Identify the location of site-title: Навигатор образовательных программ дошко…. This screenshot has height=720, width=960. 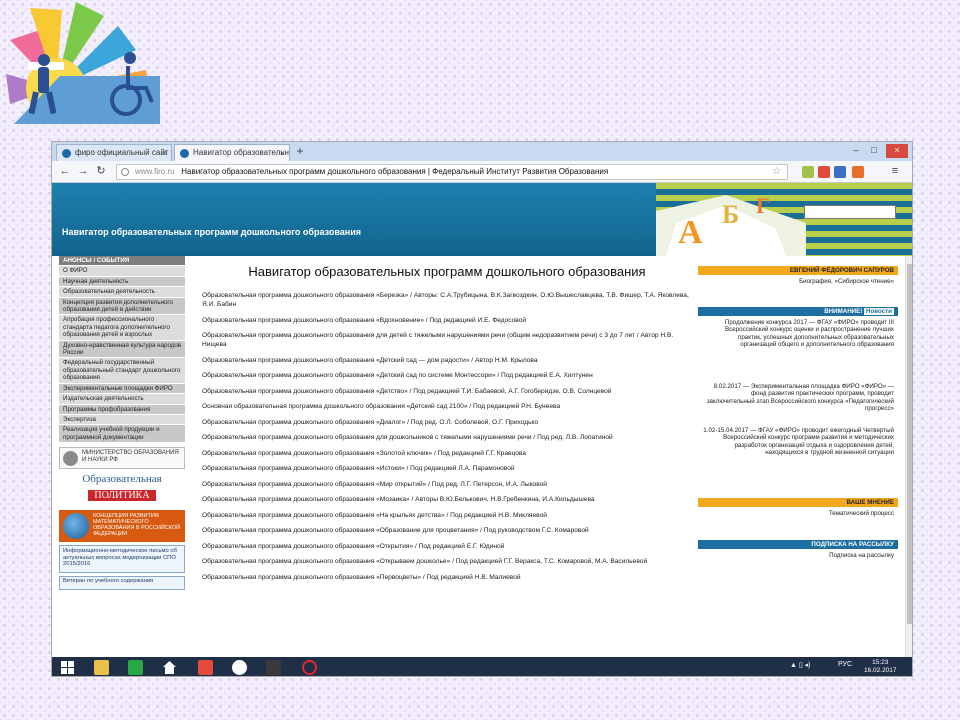
(211, 232).